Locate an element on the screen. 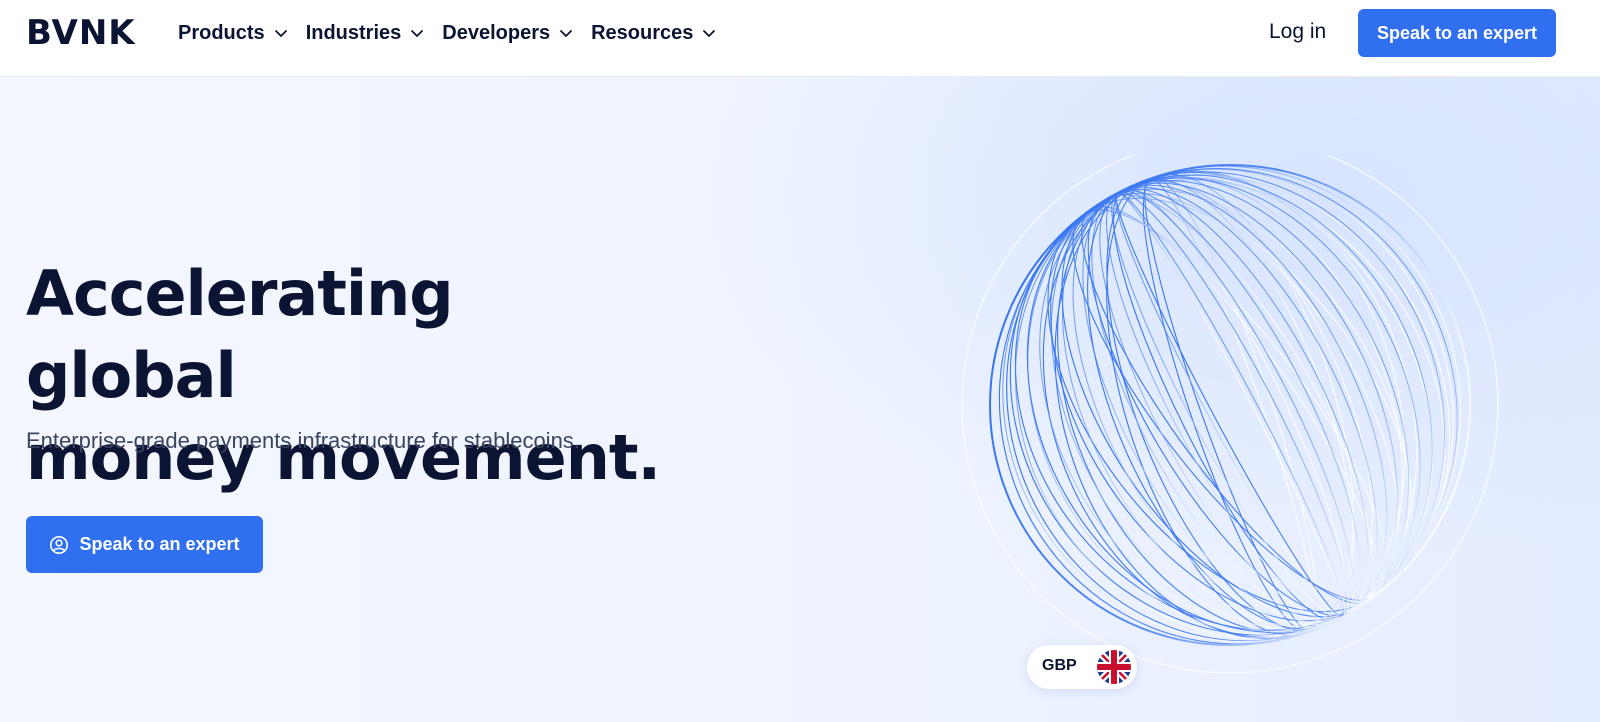 The height and width of the screenshot is (722, 1600). nav-item-label: Developers is located at coordinates (496, 32).